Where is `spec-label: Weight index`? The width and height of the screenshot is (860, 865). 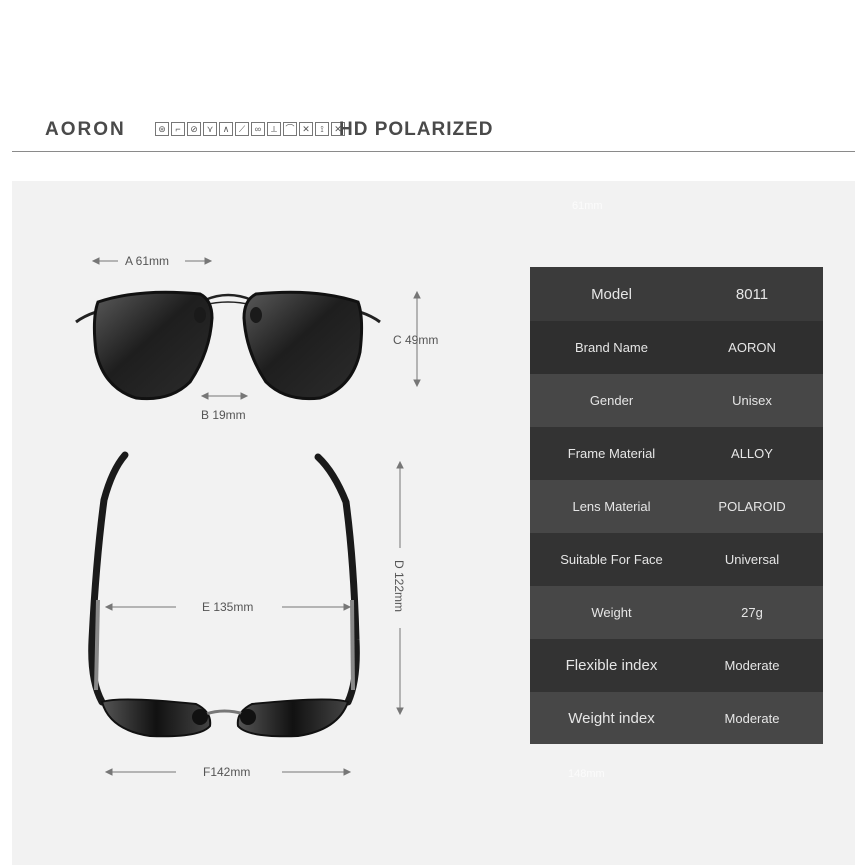 spec-label: Weight index is located at coordinates (611, 718).